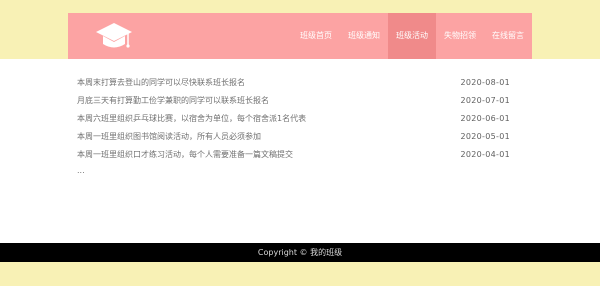  What do you see at coordinates (316, 36) in the screenshot?
I see `nav-item-home: 班级首页` at bounding box center [316, 36].